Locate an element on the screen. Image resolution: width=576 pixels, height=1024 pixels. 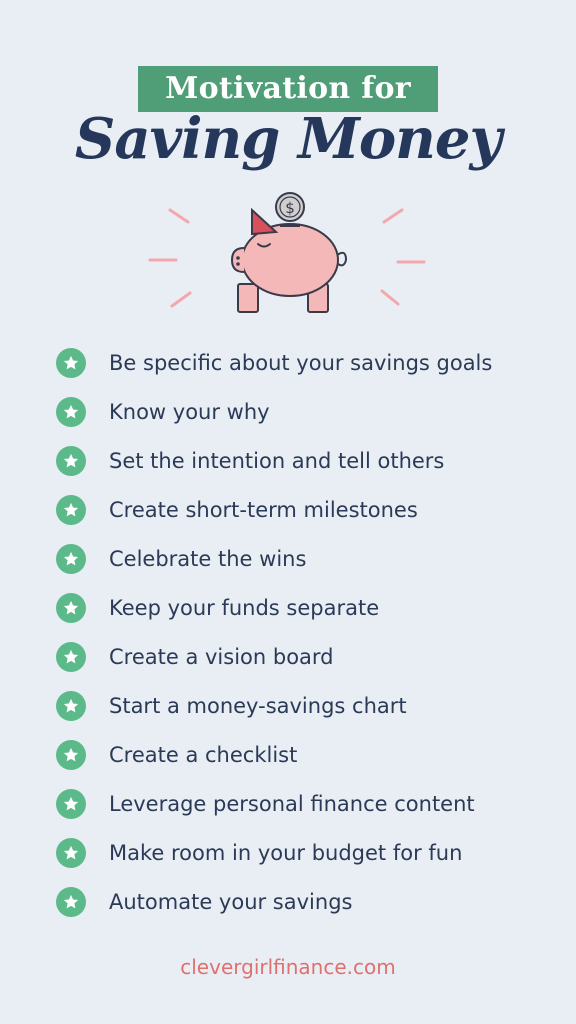
list-item-label: Automate your savings is located at coordinates (231, 901).